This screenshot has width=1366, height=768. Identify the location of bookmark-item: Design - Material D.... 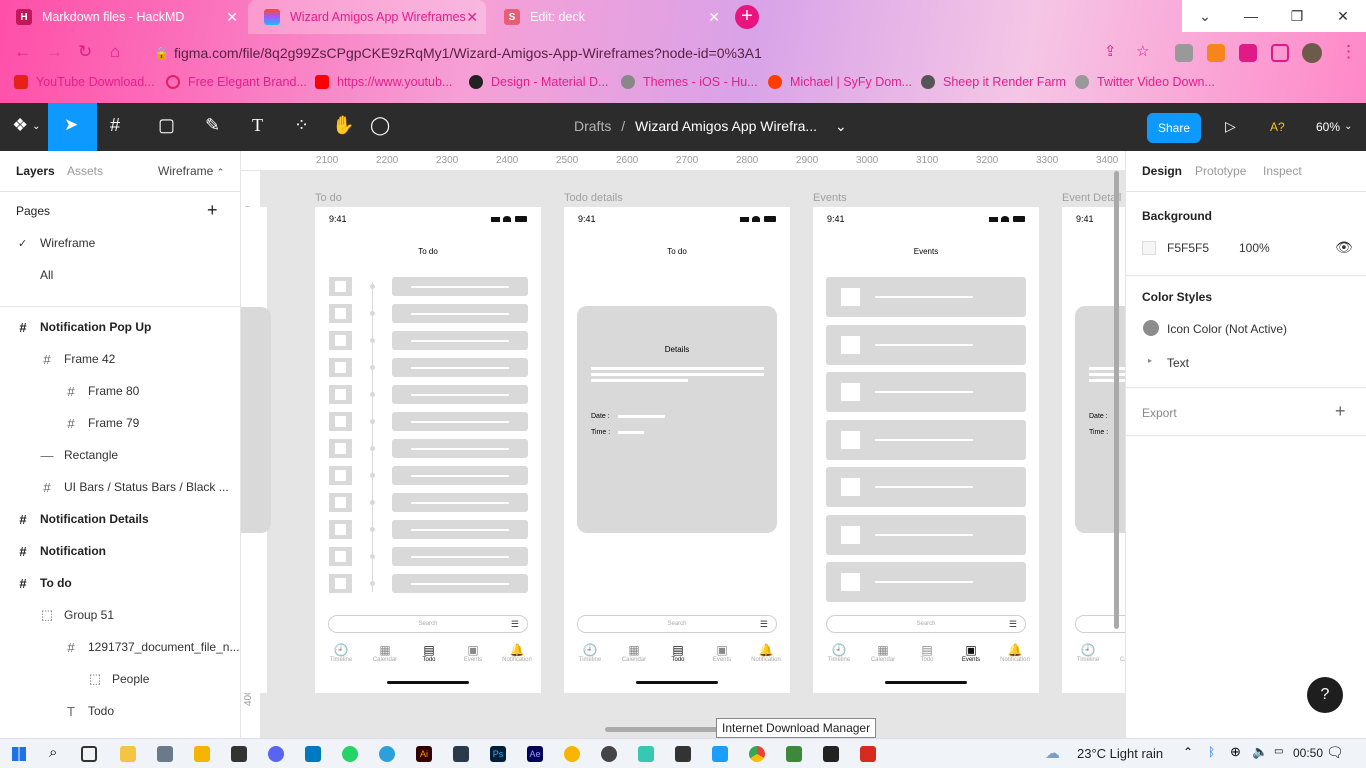
(538, 82).